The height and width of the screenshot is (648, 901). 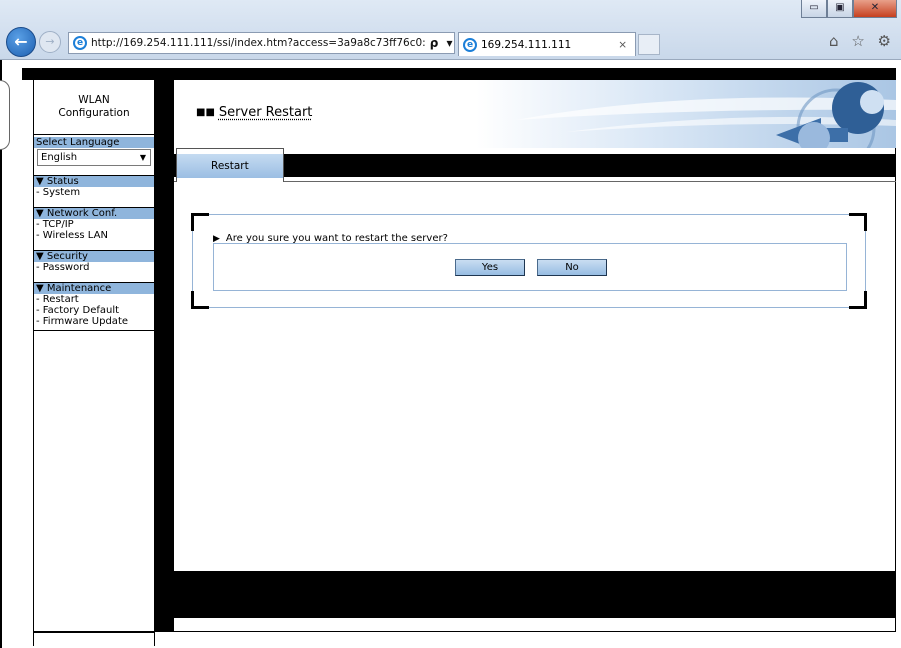 I want to click on tab-restart-label: Restart, so click(x=230, y=166).